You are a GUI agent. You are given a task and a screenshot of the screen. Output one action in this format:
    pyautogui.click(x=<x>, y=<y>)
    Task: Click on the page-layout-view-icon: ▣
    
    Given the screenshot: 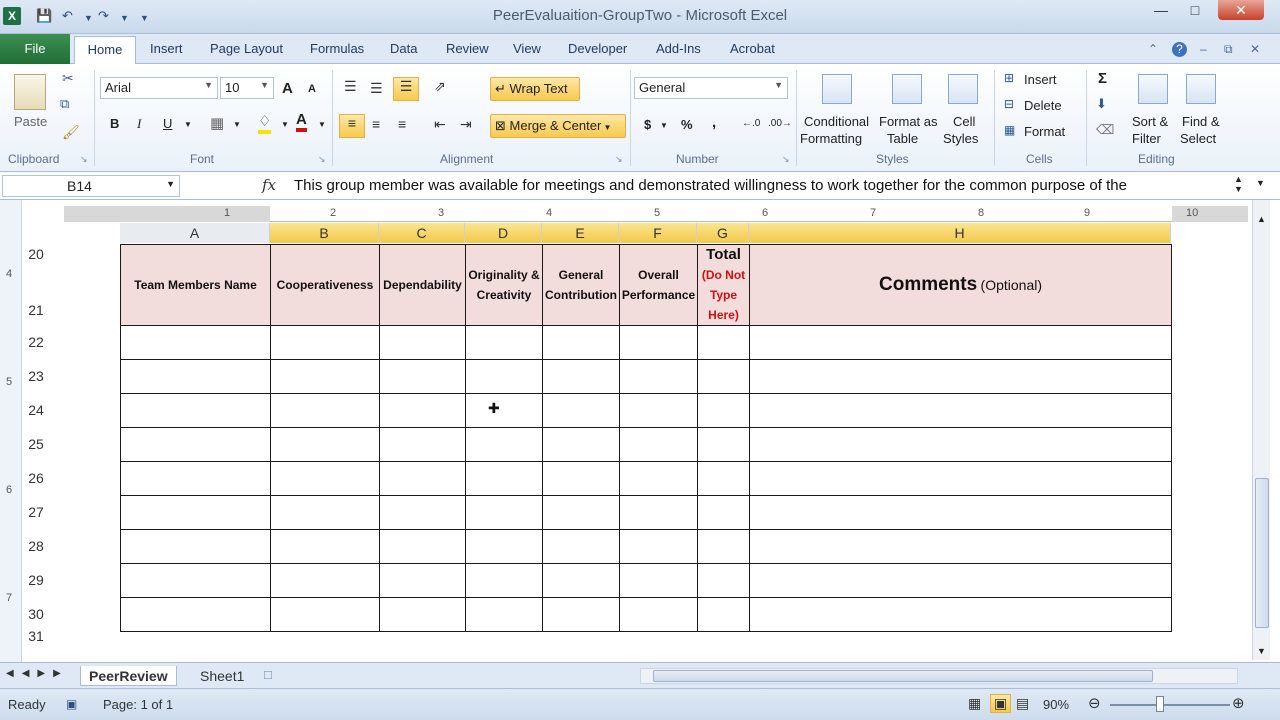 What is the action you would take?
    pyautogui.click(x=1001, y=703)
    